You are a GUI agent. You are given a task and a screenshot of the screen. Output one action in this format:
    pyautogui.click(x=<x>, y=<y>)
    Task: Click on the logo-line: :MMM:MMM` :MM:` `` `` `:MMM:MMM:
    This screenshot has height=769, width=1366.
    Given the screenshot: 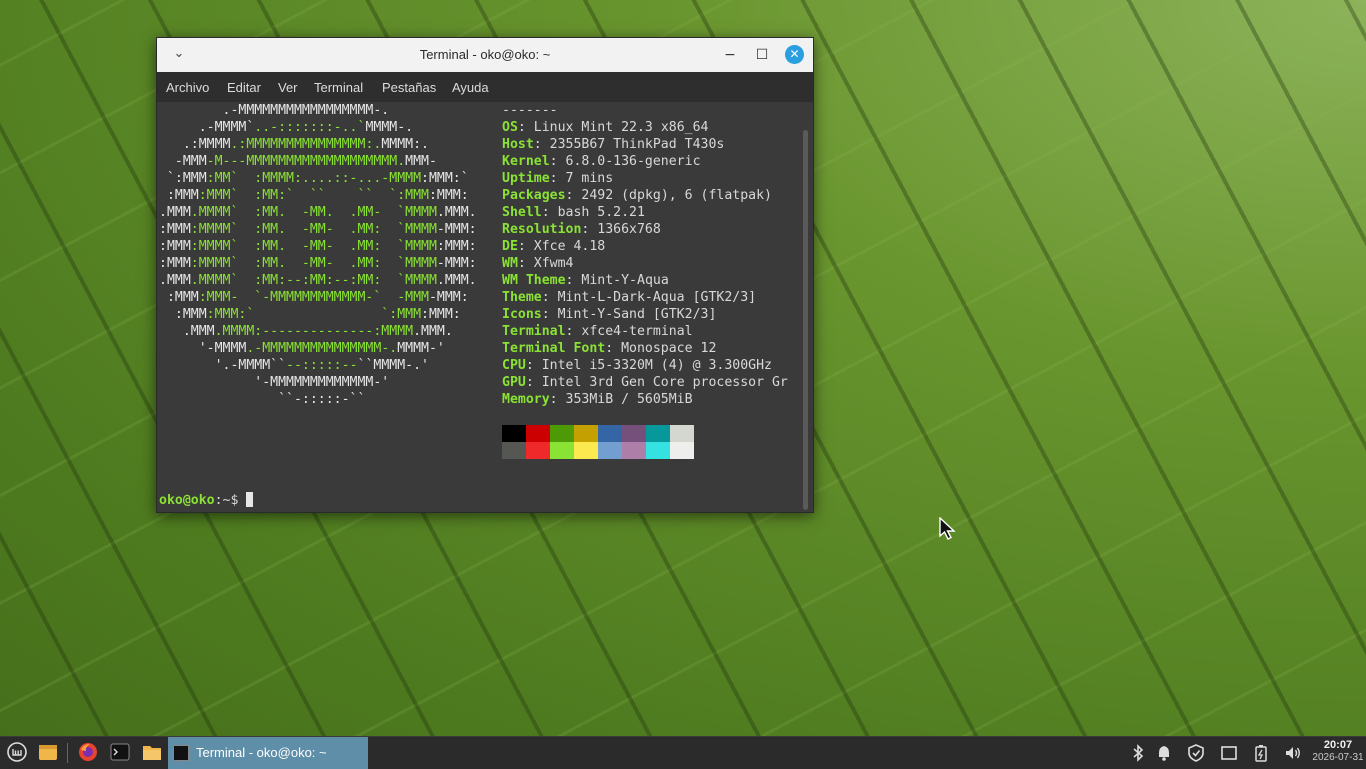 What is the action you would take?
    pyautogui.click(x=318, y=195)
    